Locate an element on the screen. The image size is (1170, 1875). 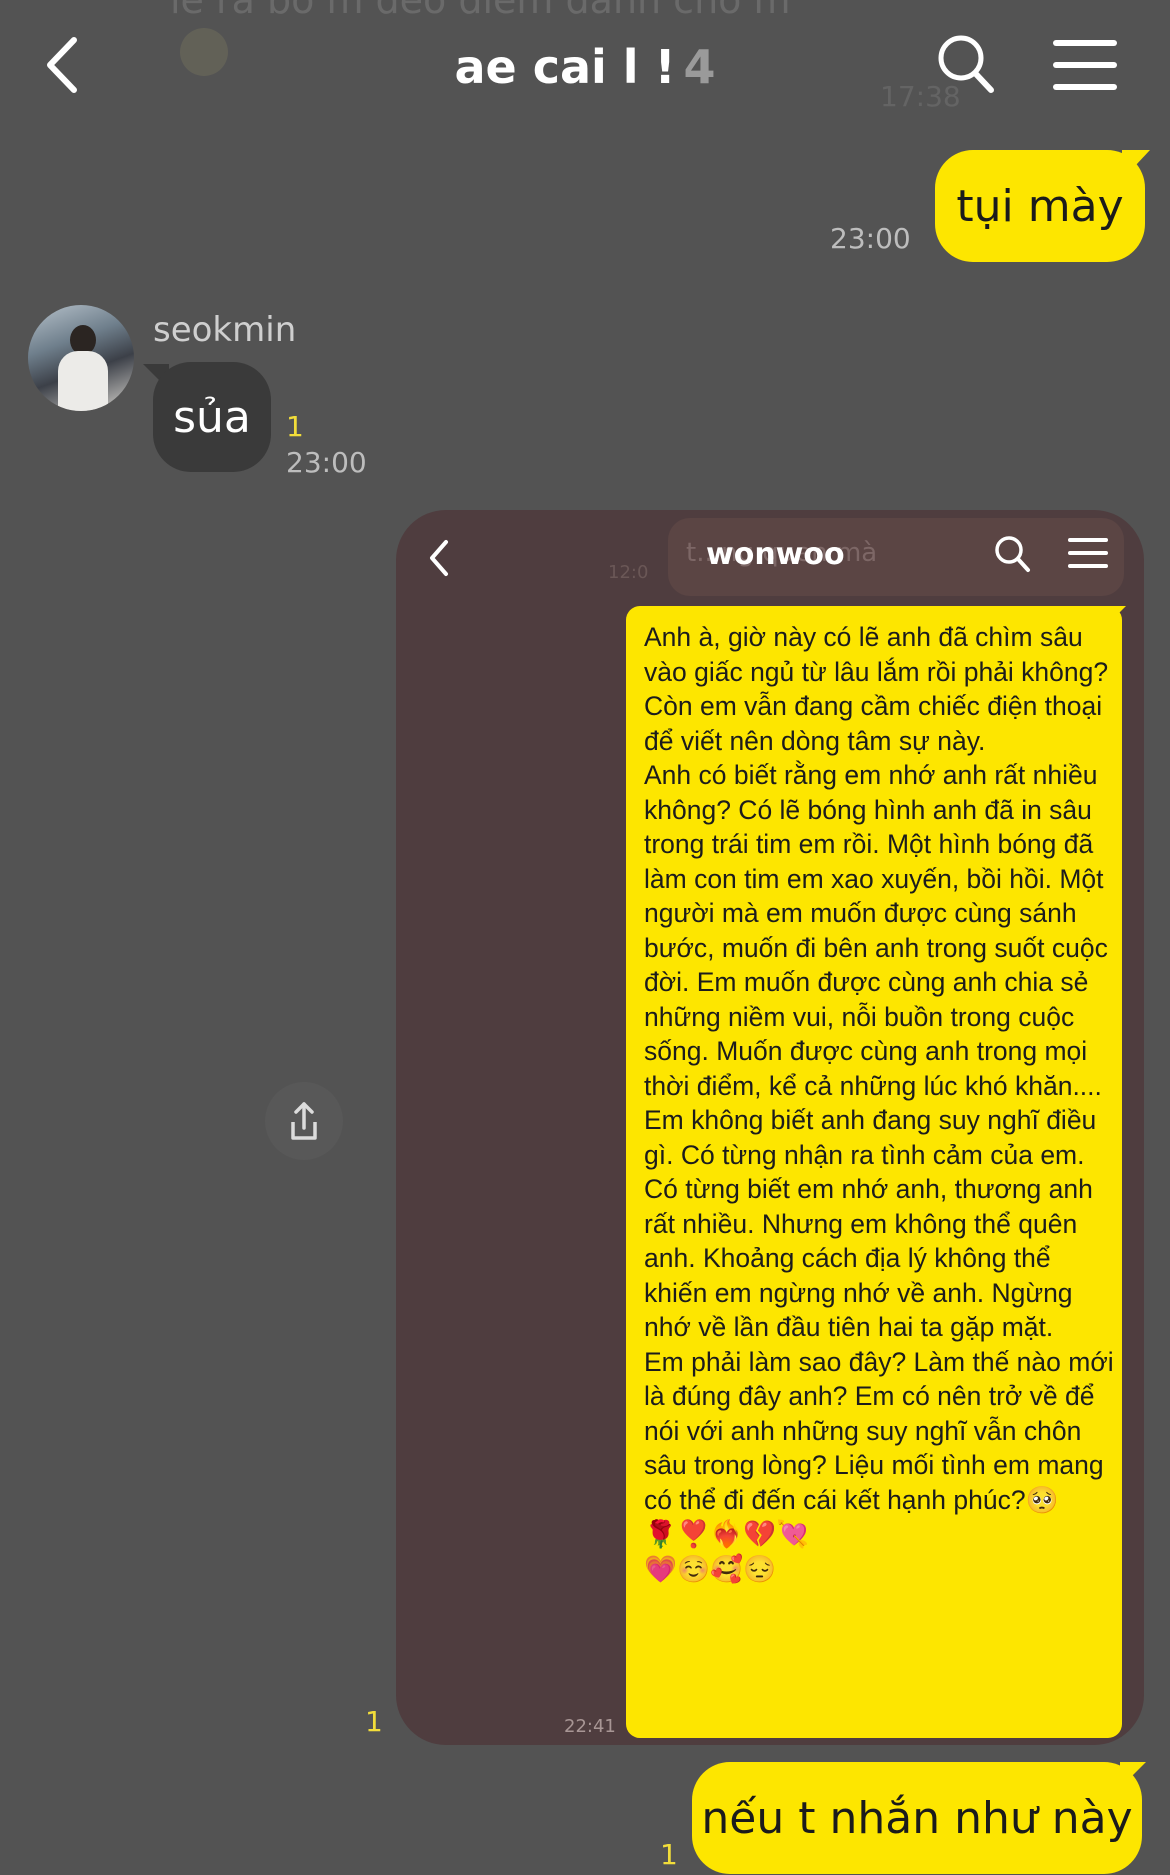
member-count: 4 is located at coordinates (699, 67).